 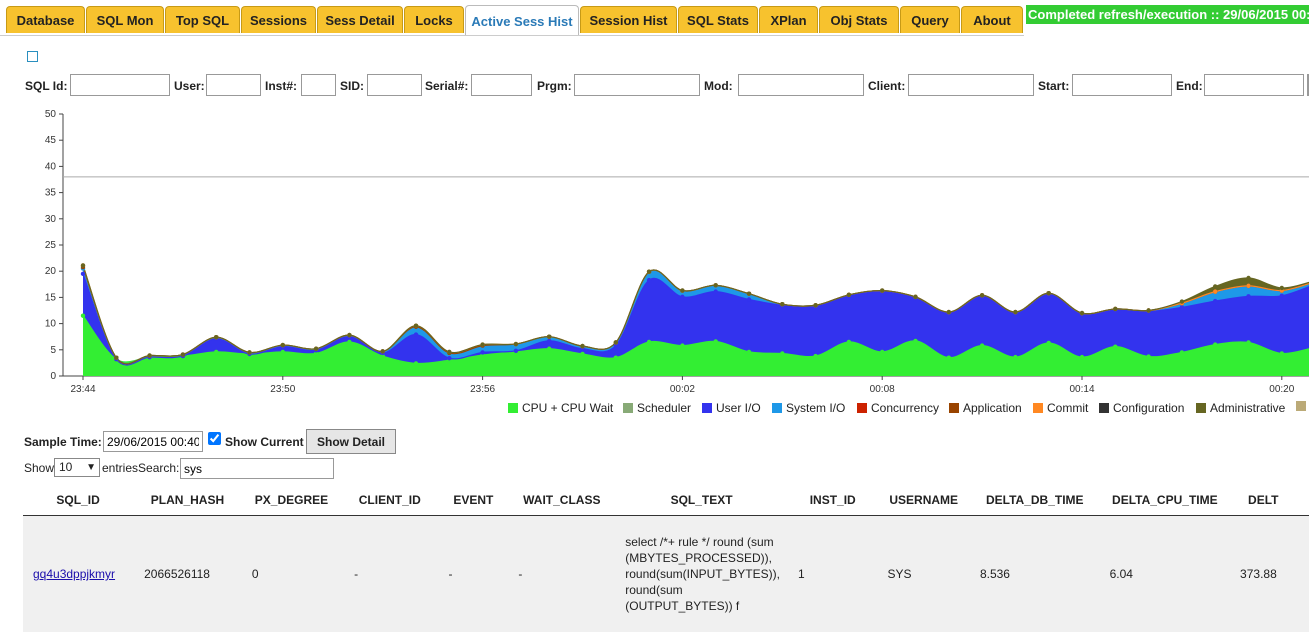 I want to click on user-input, so click(x=233, y=85).